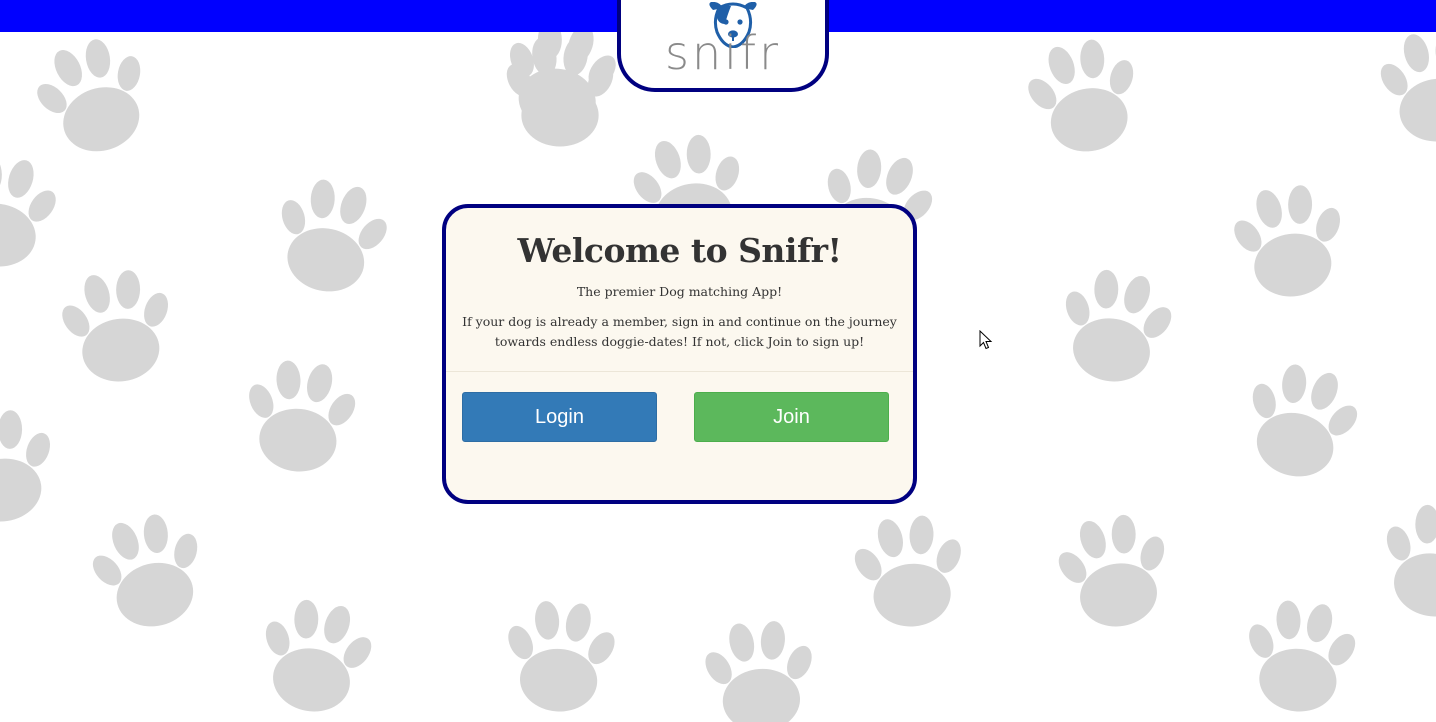 Image resolution: width=1436 pixels, height=722 pixels. Describe the element at coordinates (679, 371) in the screenshot. I see `card-divider` at that location.